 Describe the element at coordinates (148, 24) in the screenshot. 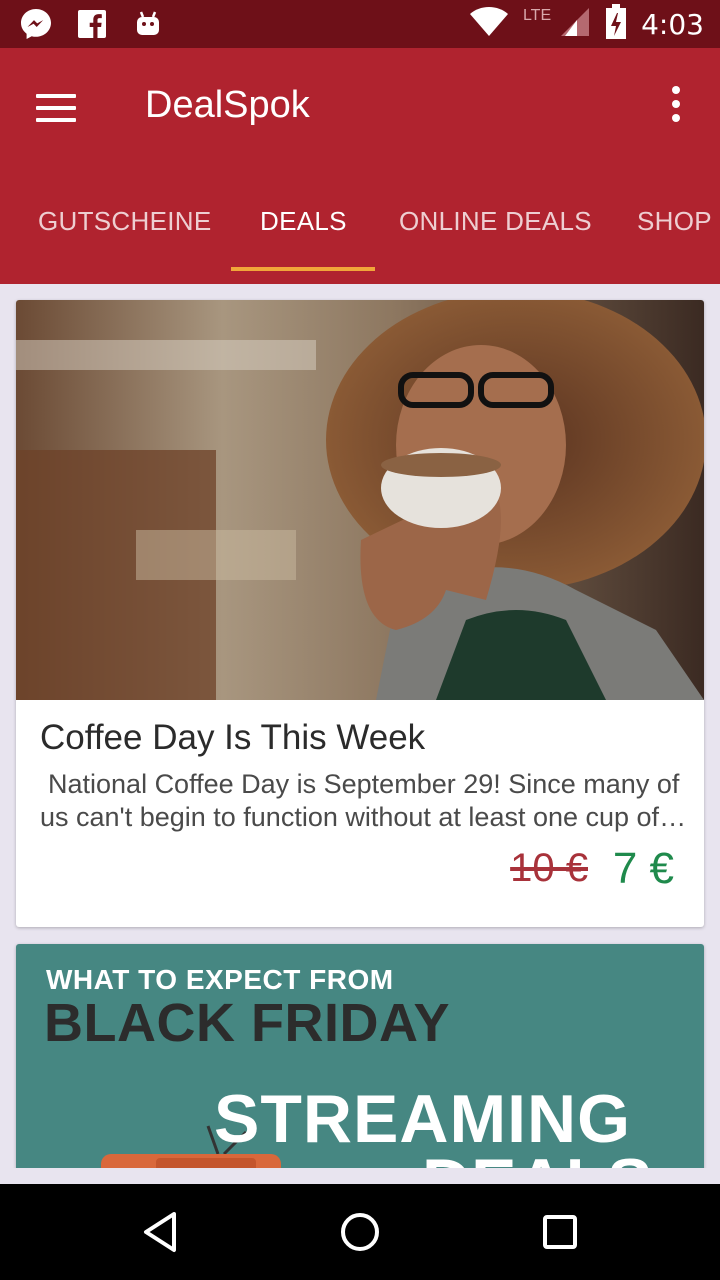

I see `android-icon` at that location.